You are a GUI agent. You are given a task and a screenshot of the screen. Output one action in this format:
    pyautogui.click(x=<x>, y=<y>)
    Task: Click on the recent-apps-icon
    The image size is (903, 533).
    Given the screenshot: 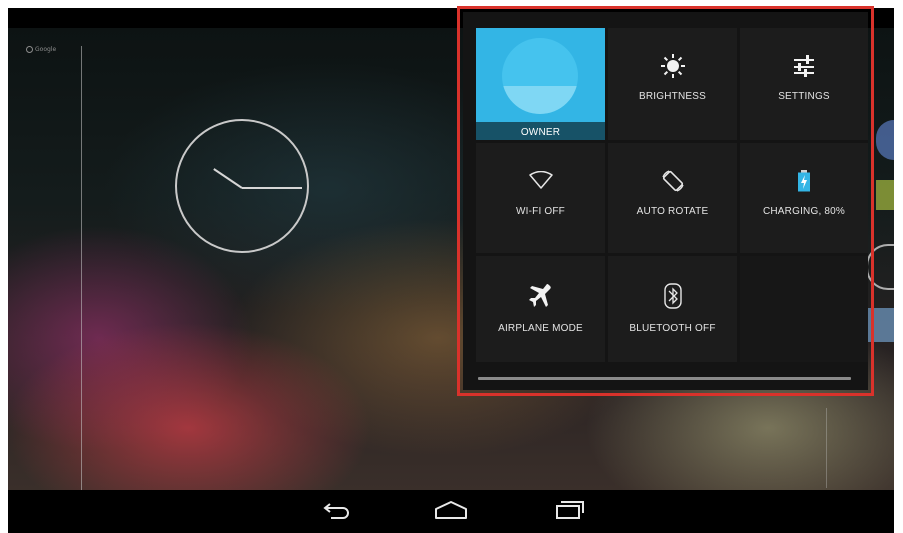 What is the action you would take?
    pyautogui.click(x=570, y=510)
    